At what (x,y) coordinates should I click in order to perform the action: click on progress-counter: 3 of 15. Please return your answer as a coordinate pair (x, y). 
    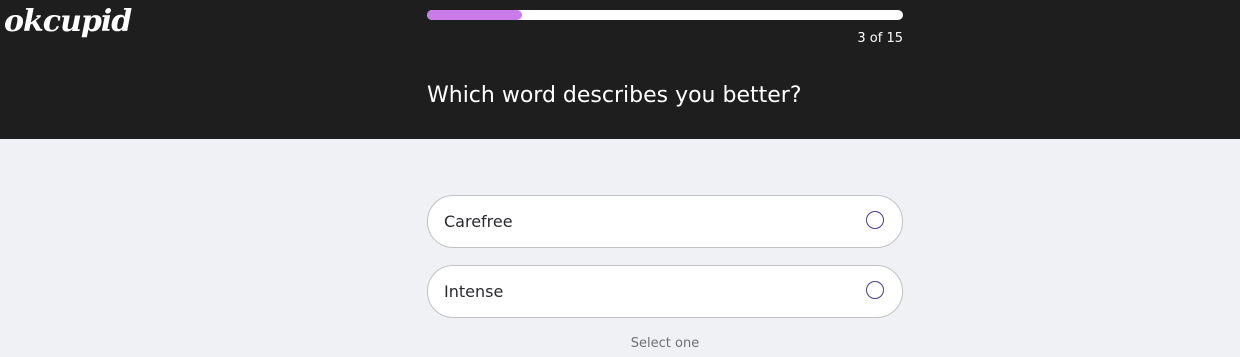
    Looking at the image, I should click on (880, 38).